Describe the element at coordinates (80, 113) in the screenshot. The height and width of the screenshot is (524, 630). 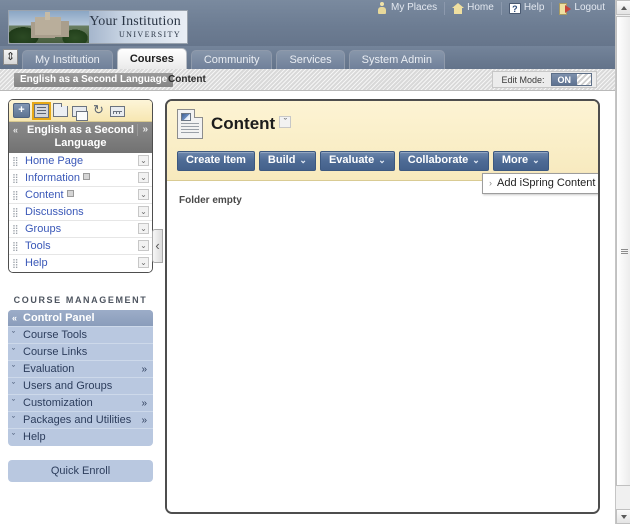
I see `display-view-icon` at that location.